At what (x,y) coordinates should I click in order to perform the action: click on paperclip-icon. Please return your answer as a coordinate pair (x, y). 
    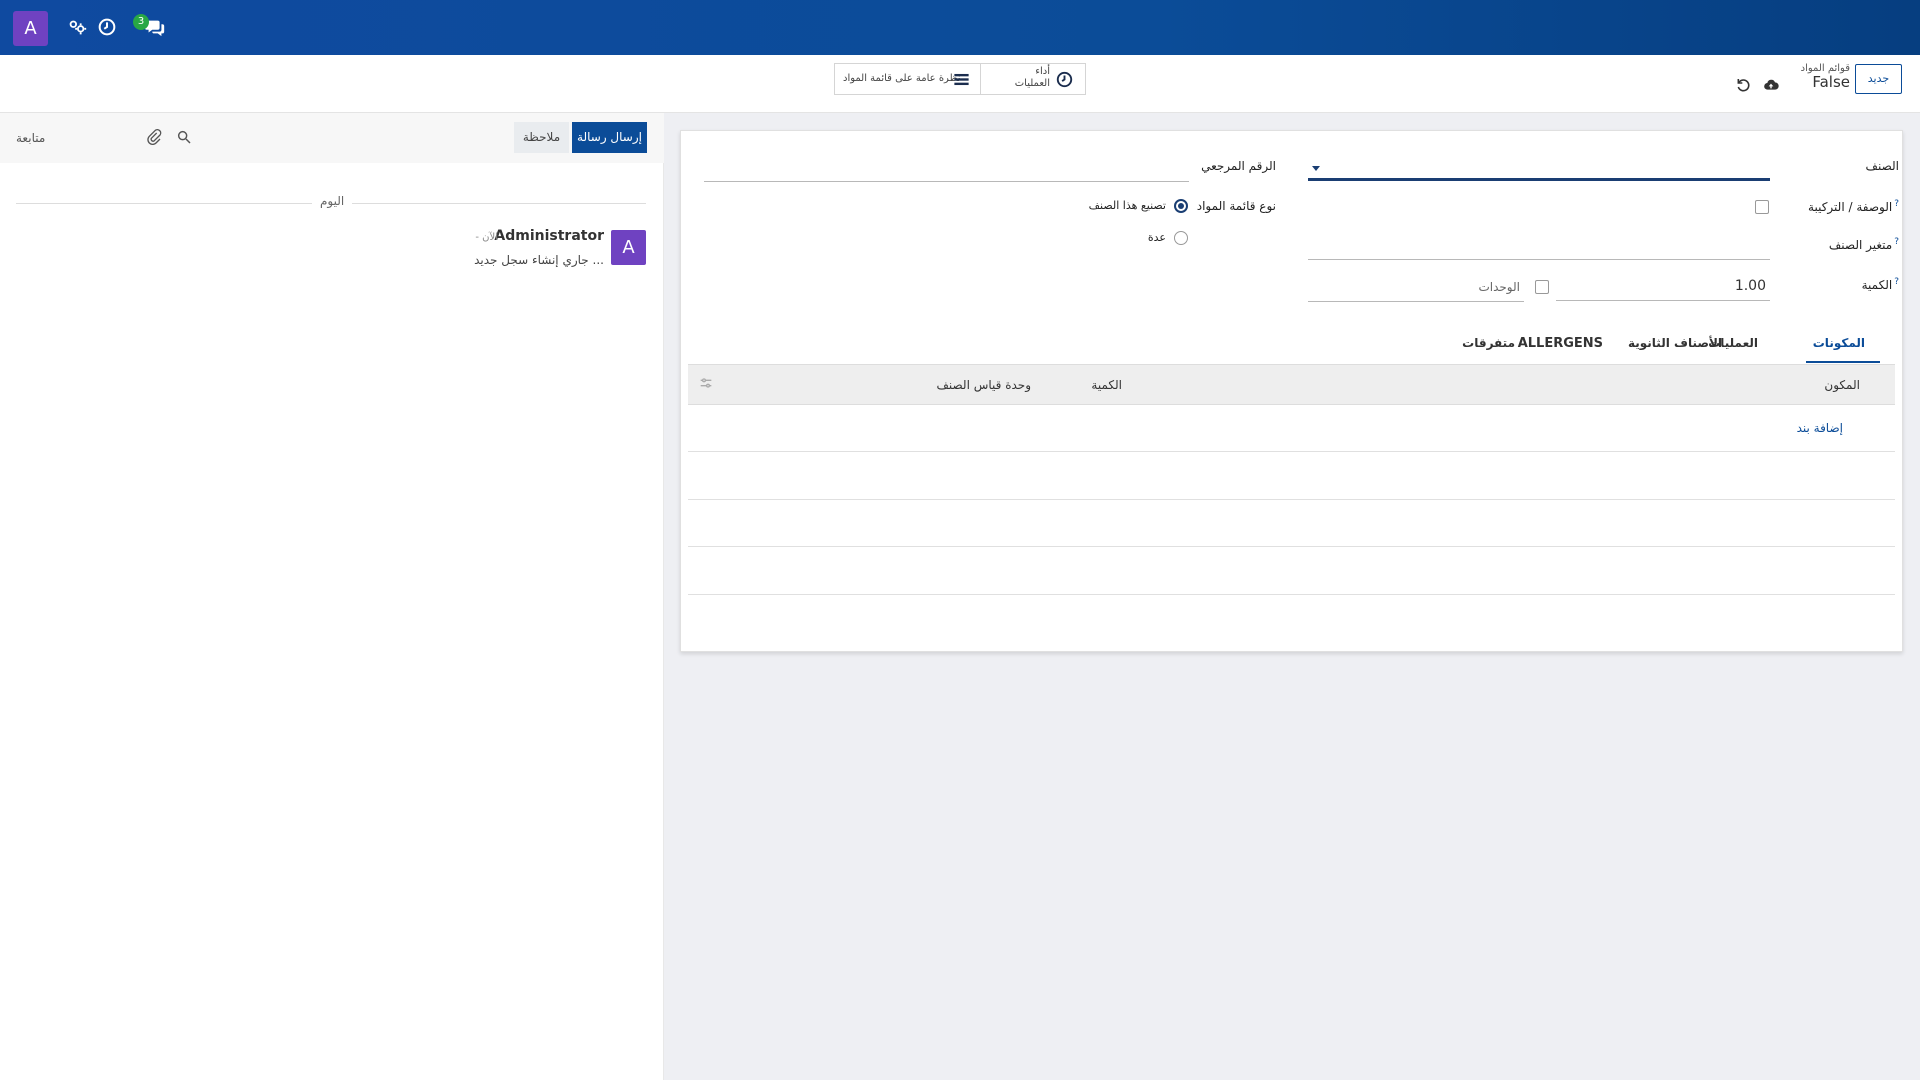
    Looking at the image, I should click on (154, 137).